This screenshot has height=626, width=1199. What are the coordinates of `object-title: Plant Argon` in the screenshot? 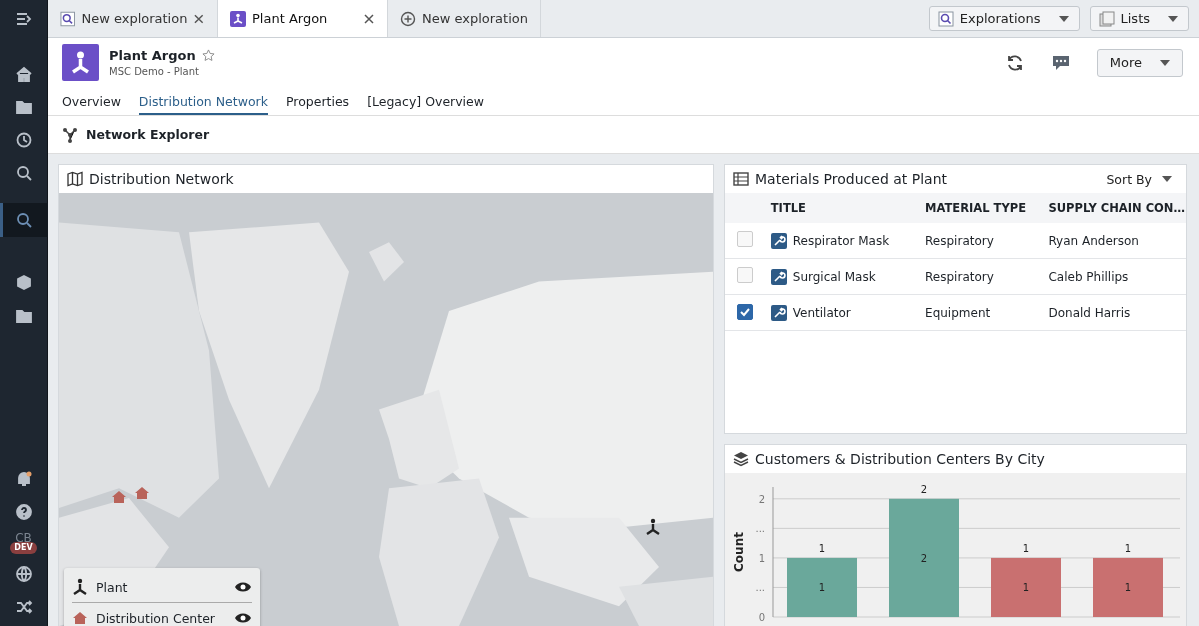 It's located at (152, 55).